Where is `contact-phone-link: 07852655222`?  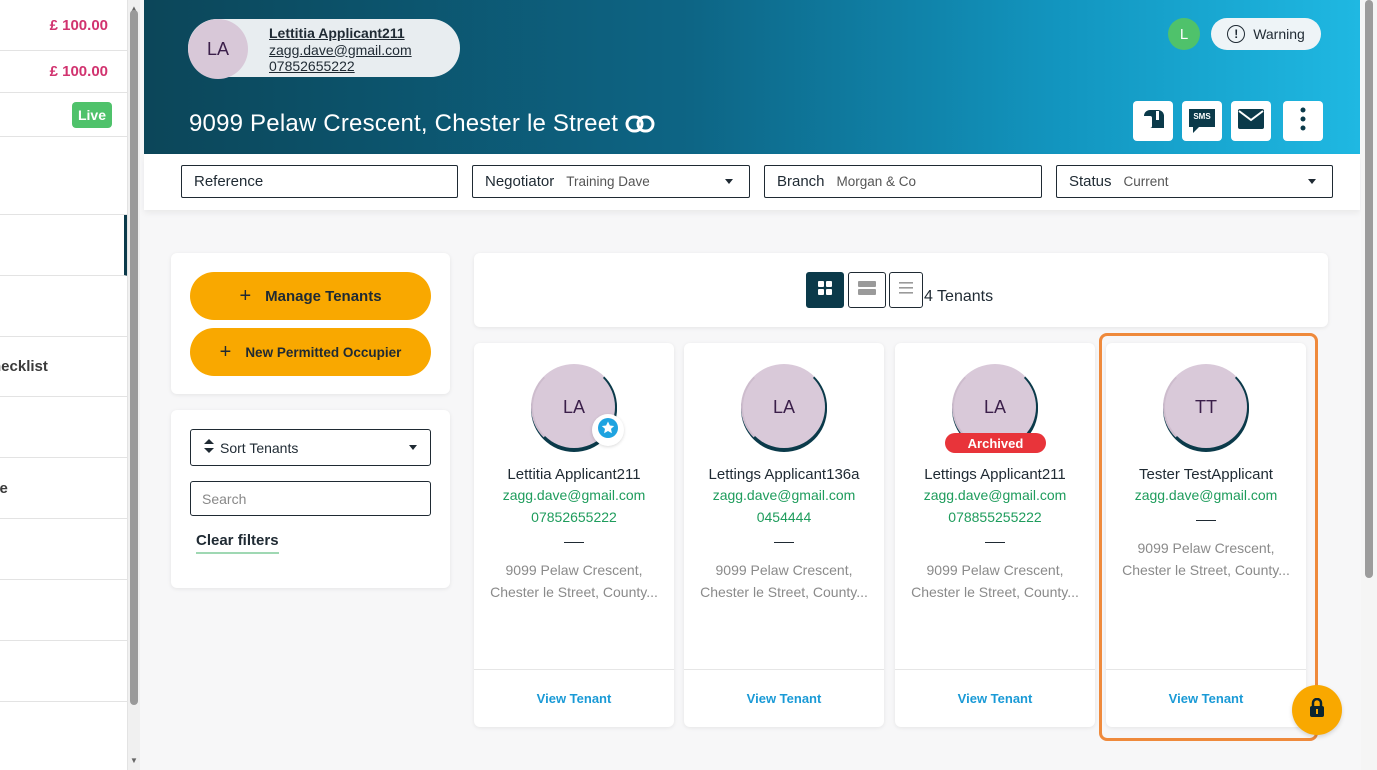
contact-phone-link: 07852655222 is located at coordinates (340, 66).